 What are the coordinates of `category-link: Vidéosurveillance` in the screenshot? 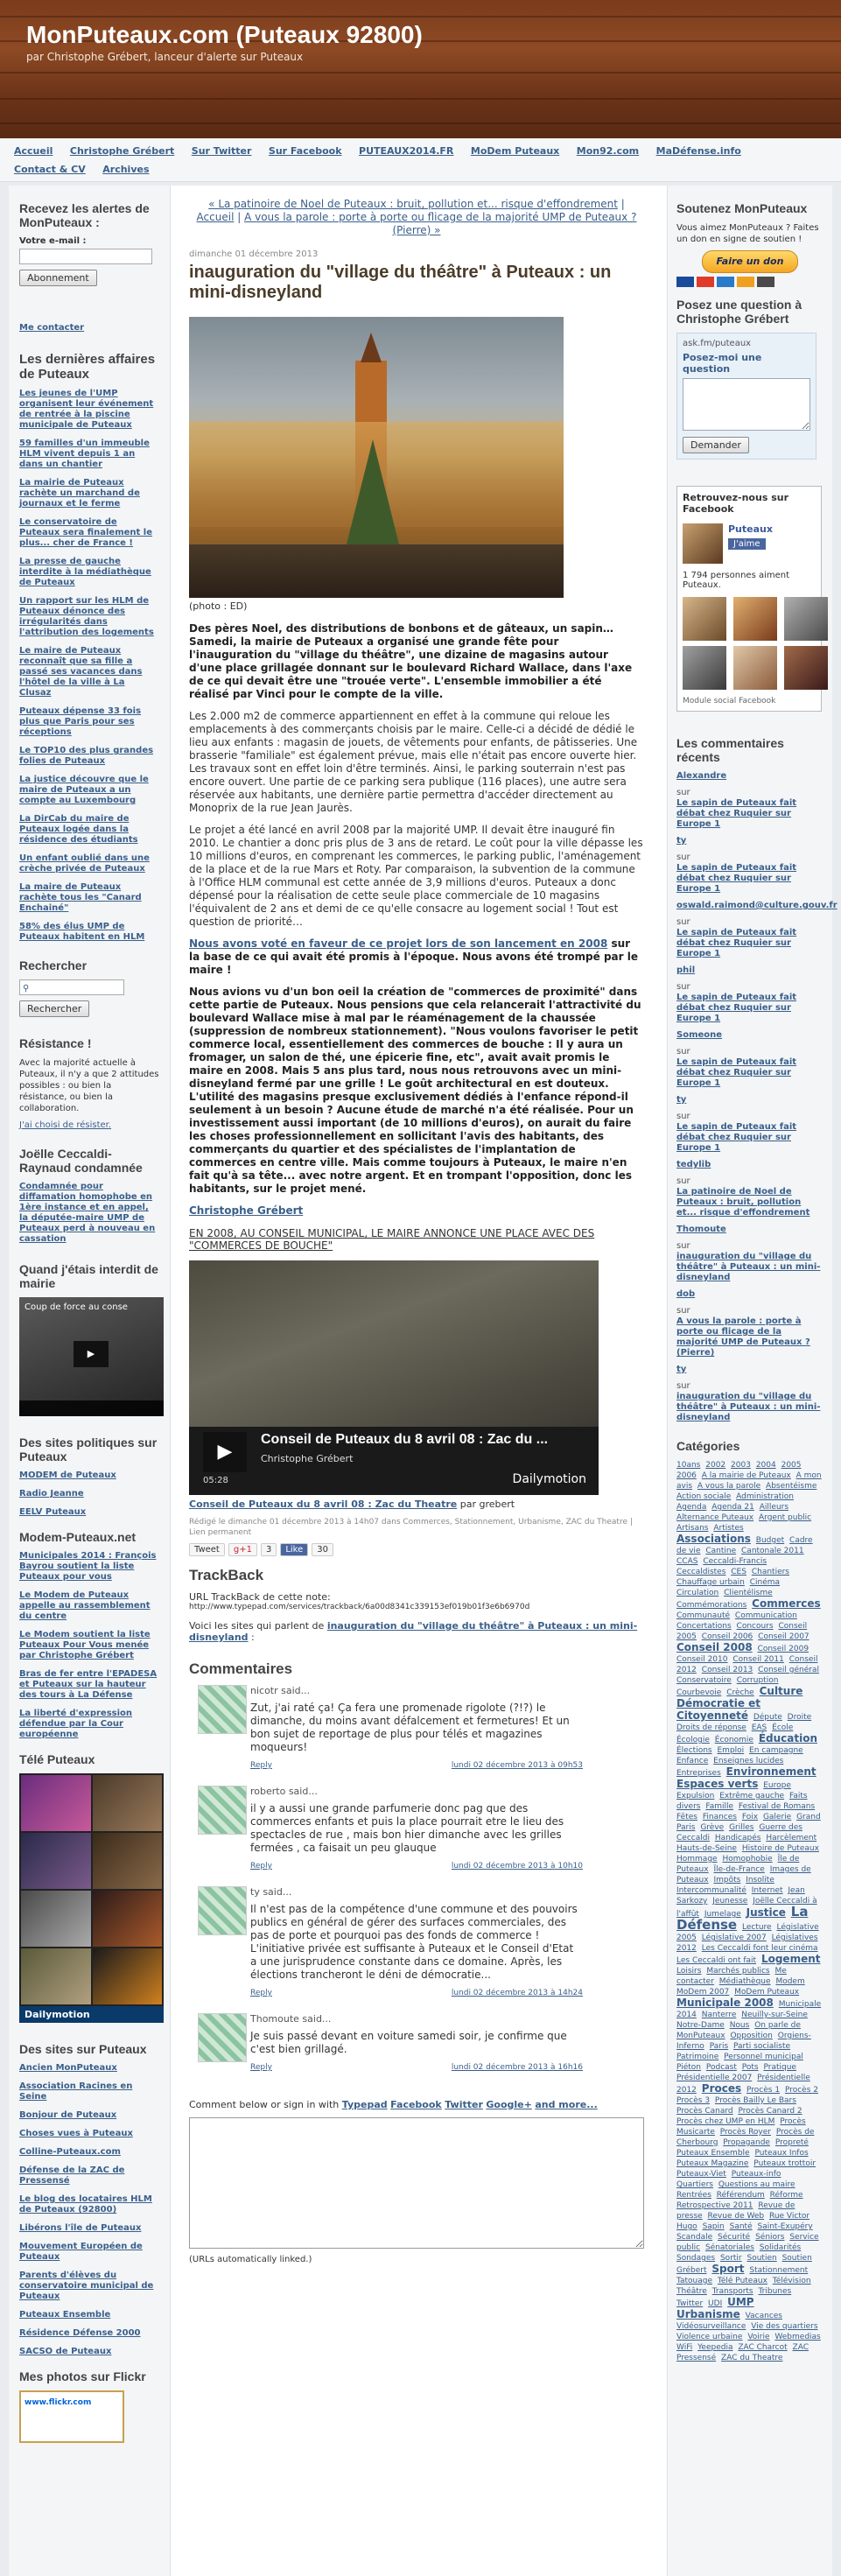 It's located at (711, 2326).